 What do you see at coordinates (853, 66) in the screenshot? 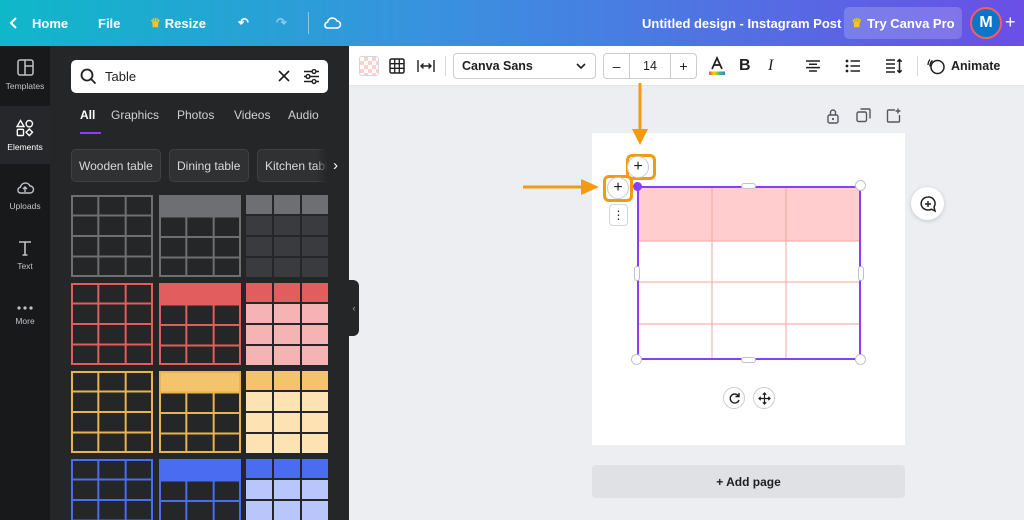
I see `list-icon` at bounding box center [853, 66].